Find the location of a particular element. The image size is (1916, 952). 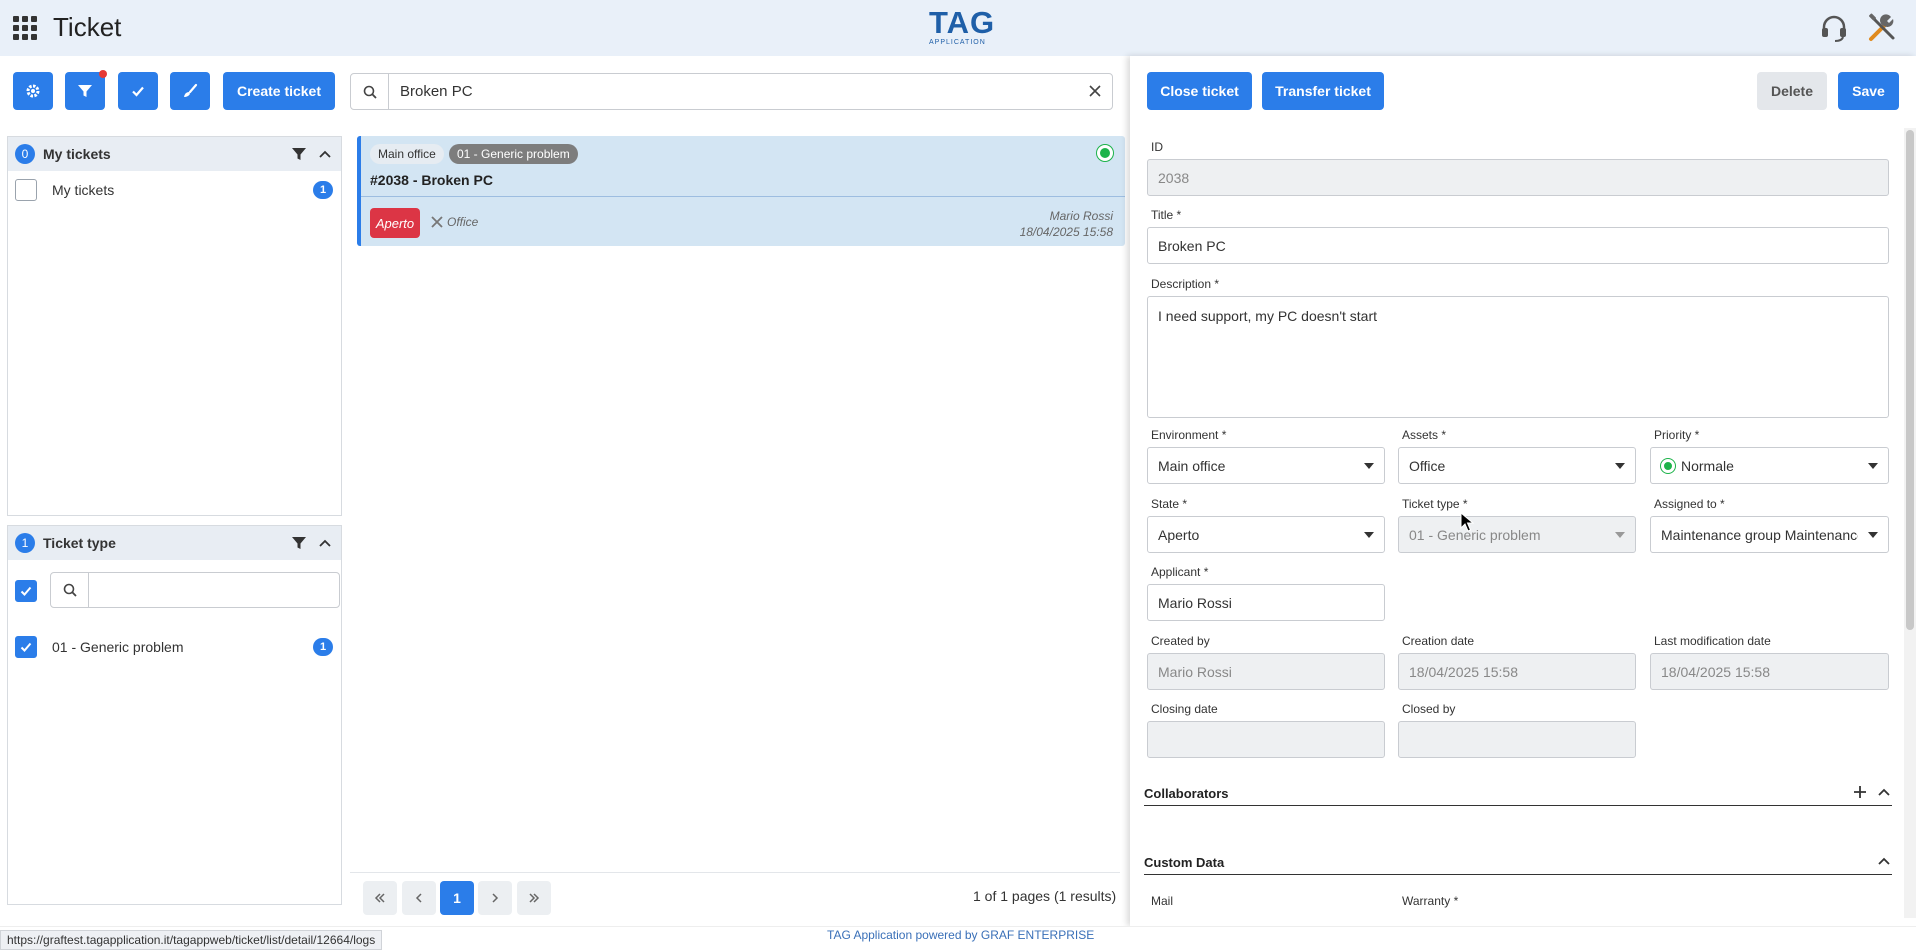

mail-label: Mail is located at coordinates (1162, 901).